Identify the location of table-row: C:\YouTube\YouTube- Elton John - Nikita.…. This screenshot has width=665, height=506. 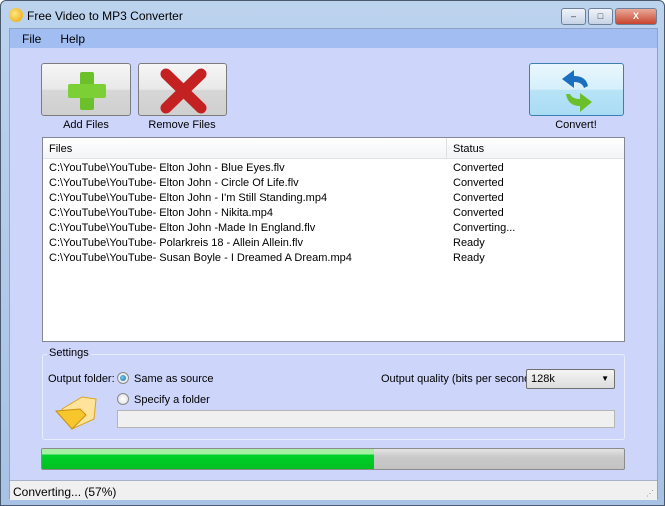
(333, 213).